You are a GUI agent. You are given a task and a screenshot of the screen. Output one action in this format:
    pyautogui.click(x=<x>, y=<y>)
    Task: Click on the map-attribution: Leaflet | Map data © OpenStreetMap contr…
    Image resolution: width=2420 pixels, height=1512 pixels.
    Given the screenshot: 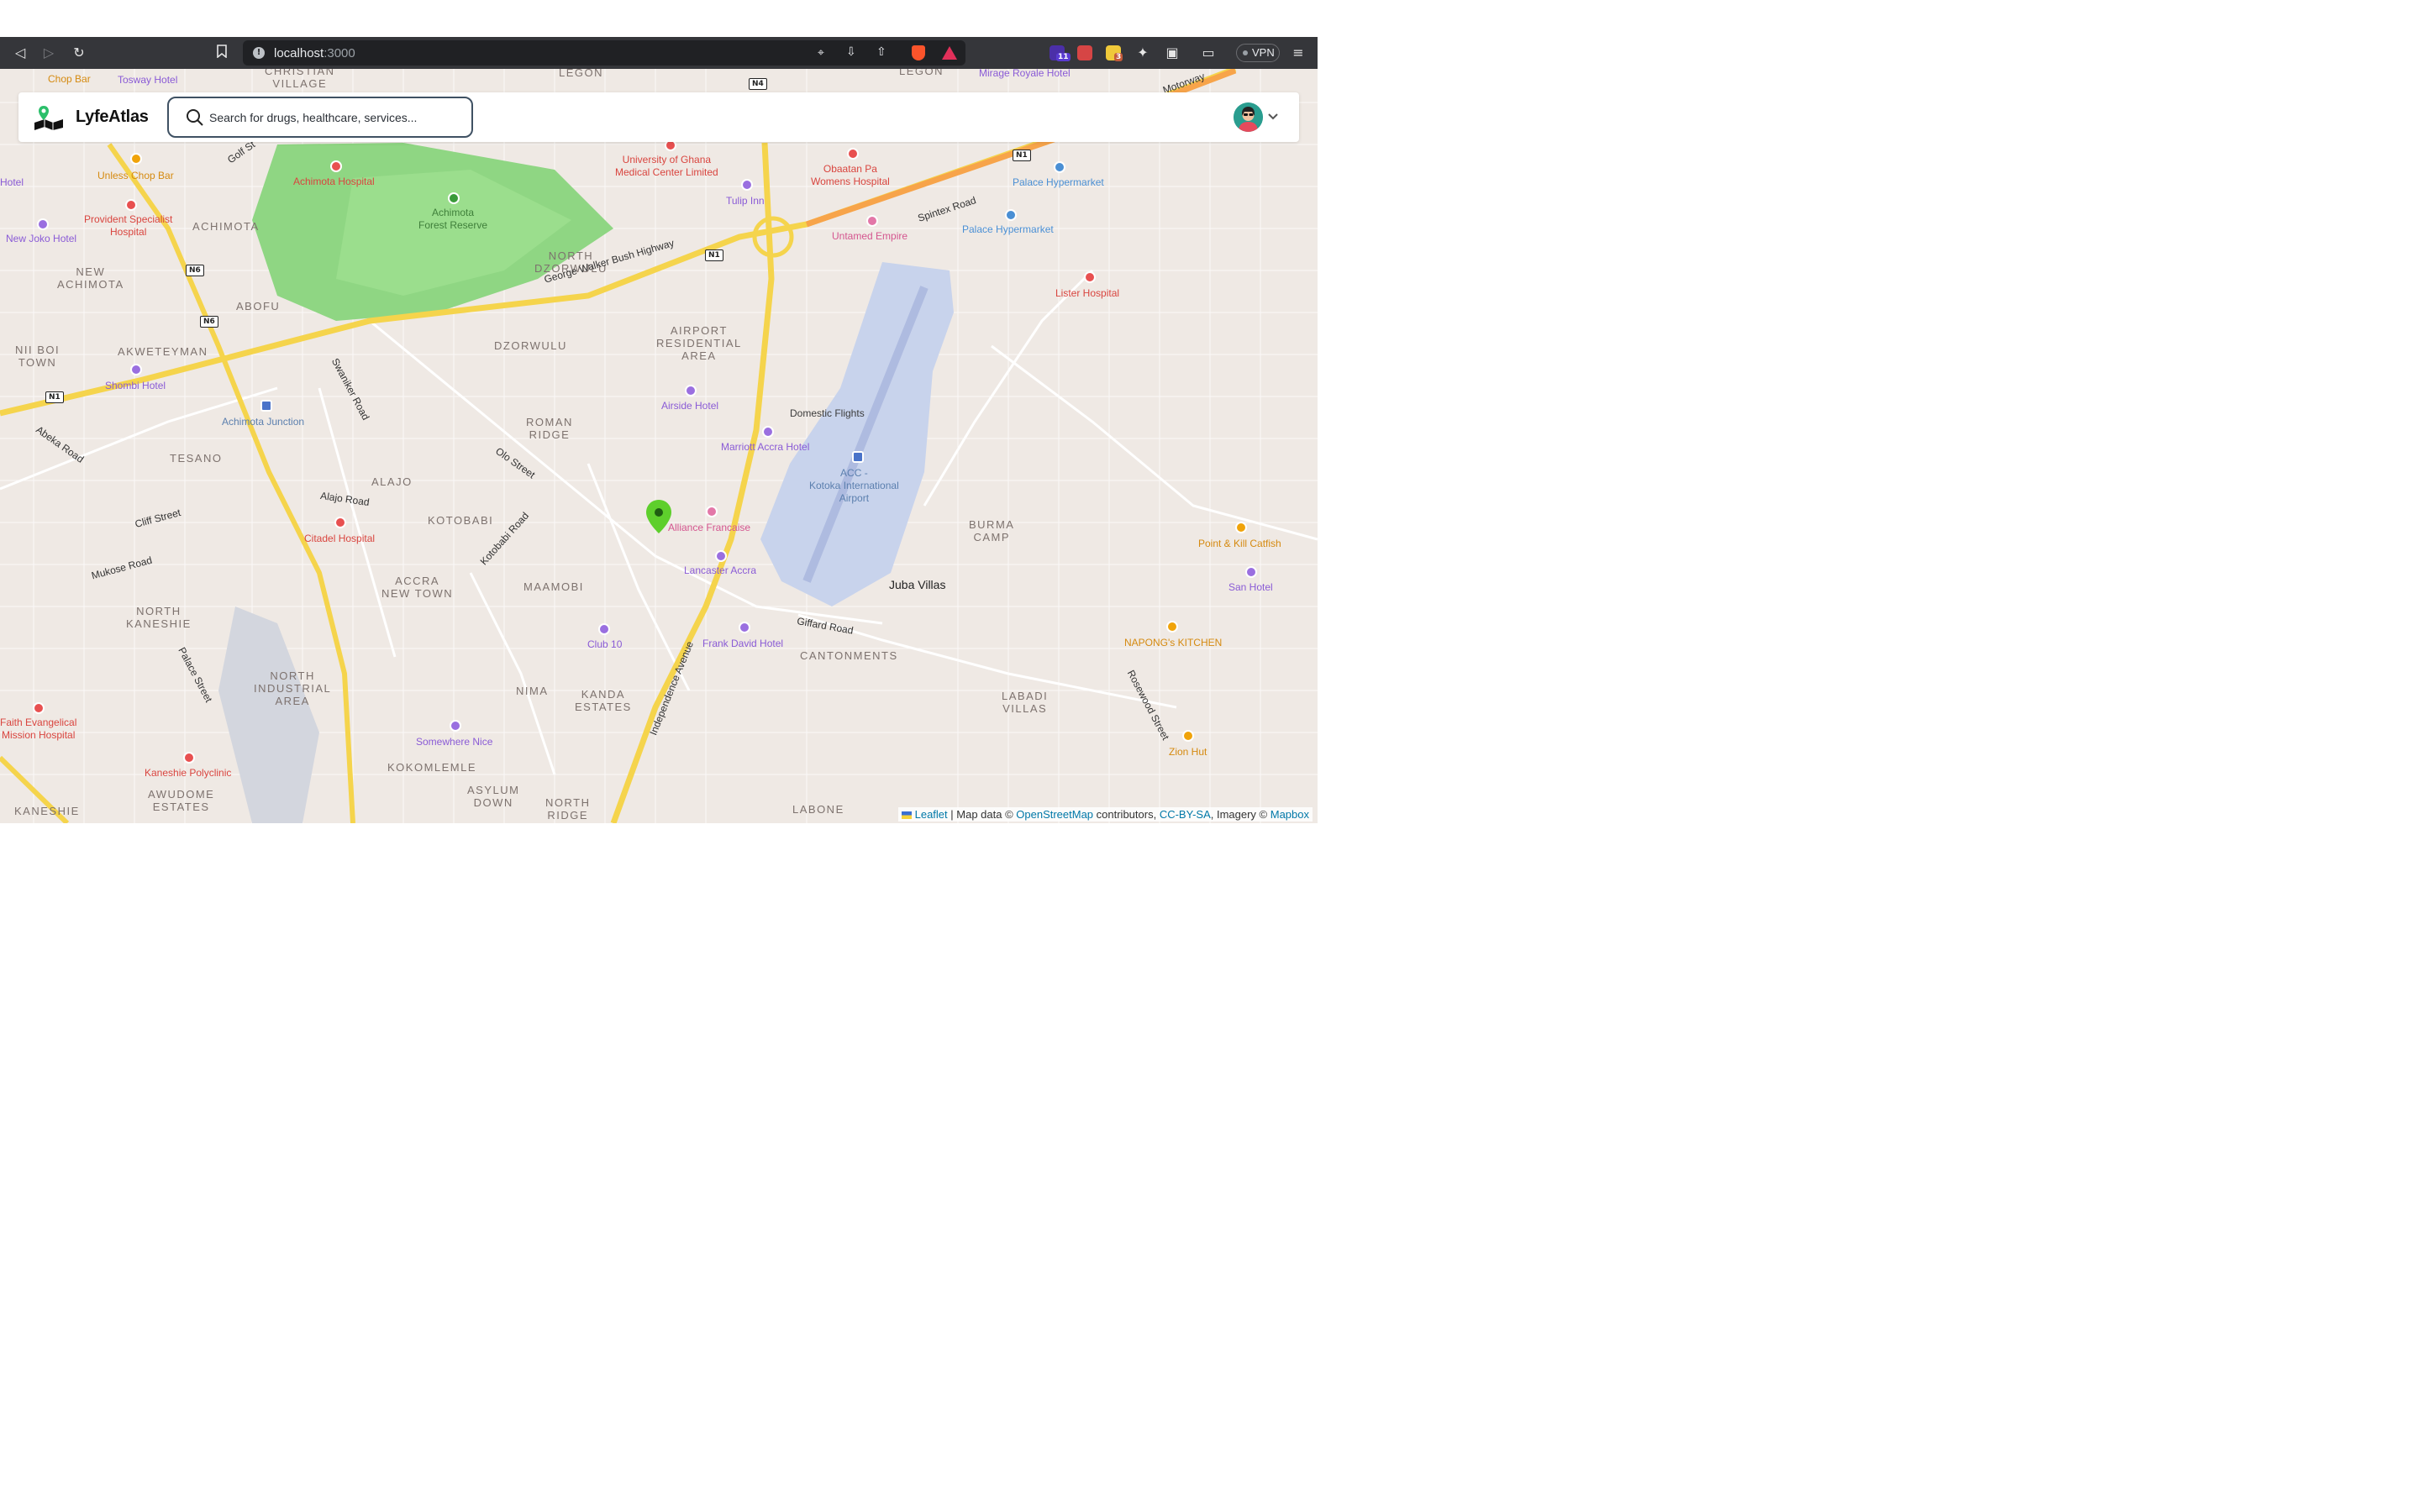 What is the action you would take?
    pyautogui.click(x=1105, y=814)
    